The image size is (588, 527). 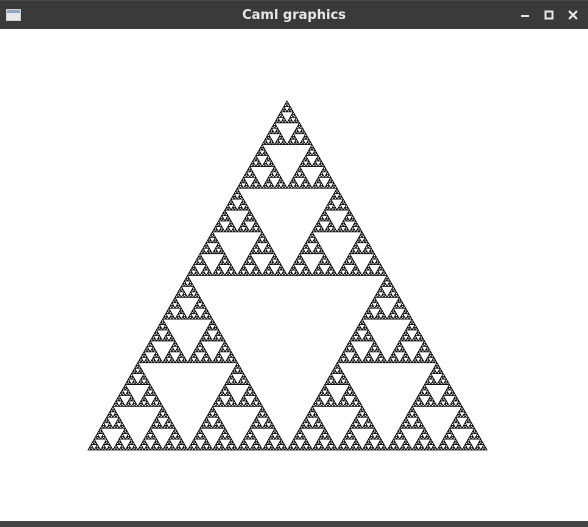 I want to click on maximize-icon, so click(x=549, y=15).